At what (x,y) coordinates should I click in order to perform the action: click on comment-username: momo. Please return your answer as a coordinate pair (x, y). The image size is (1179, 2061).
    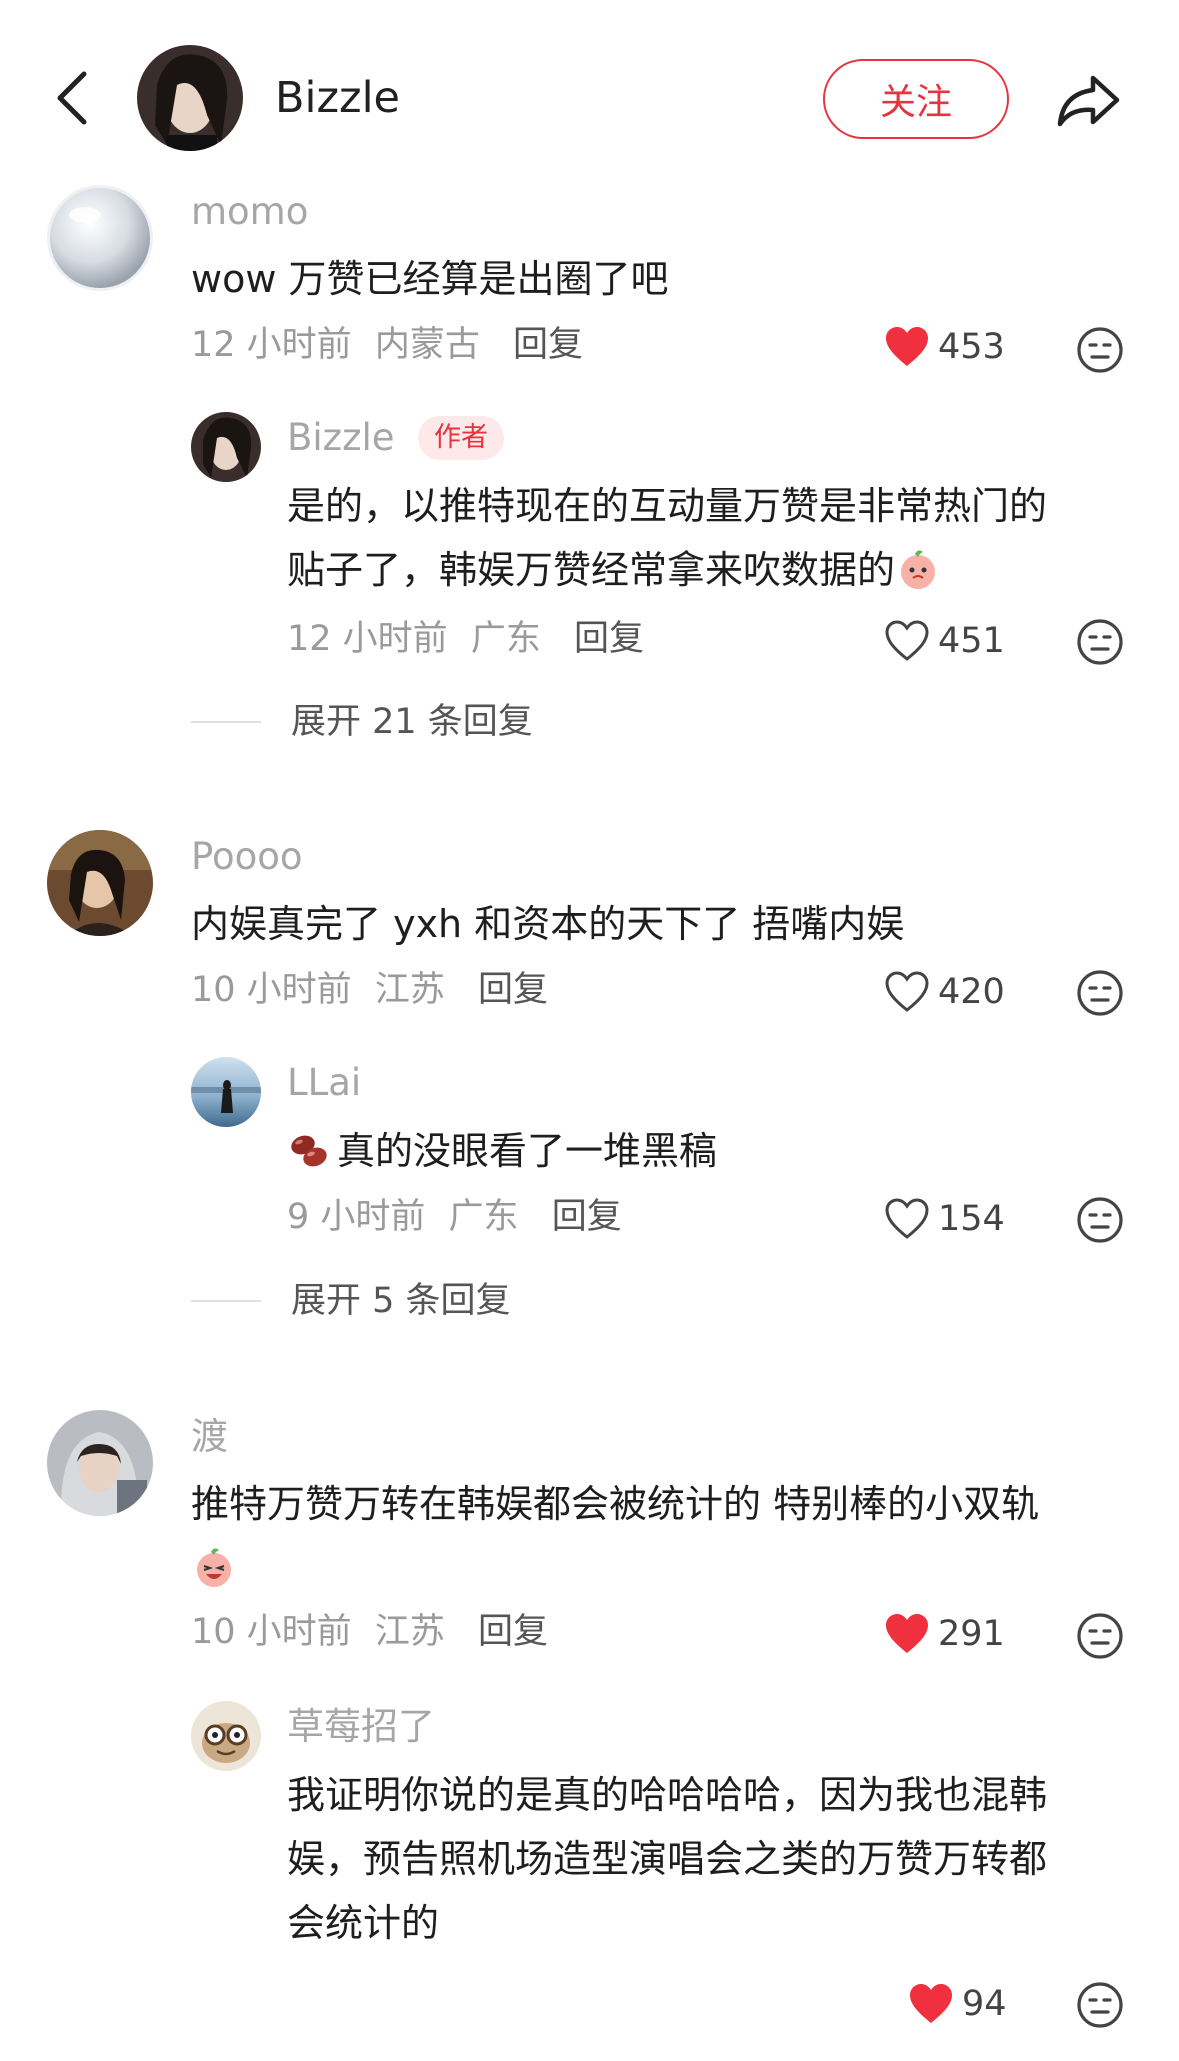
    Looking at the image, I should click on (249, 212).